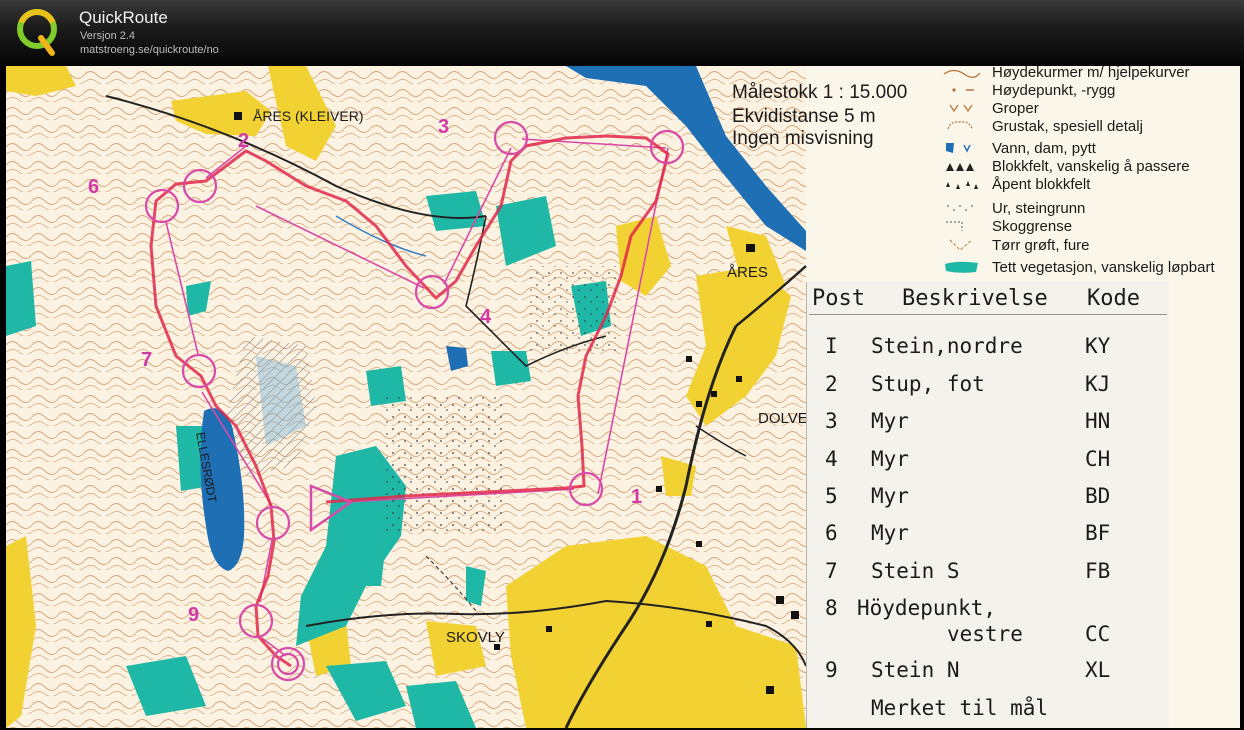 The image size is (1244, 730). I want to click on legend-item: Groper, so click(990, 108).